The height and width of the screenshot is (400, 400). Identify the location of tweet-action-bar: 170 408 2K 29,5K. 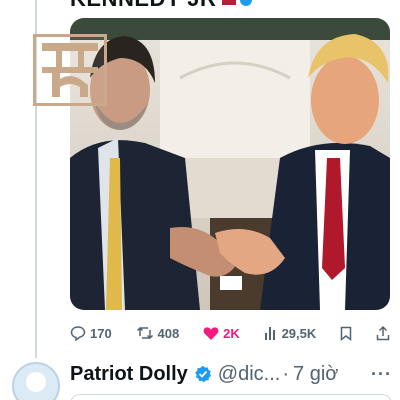
(230, 333).